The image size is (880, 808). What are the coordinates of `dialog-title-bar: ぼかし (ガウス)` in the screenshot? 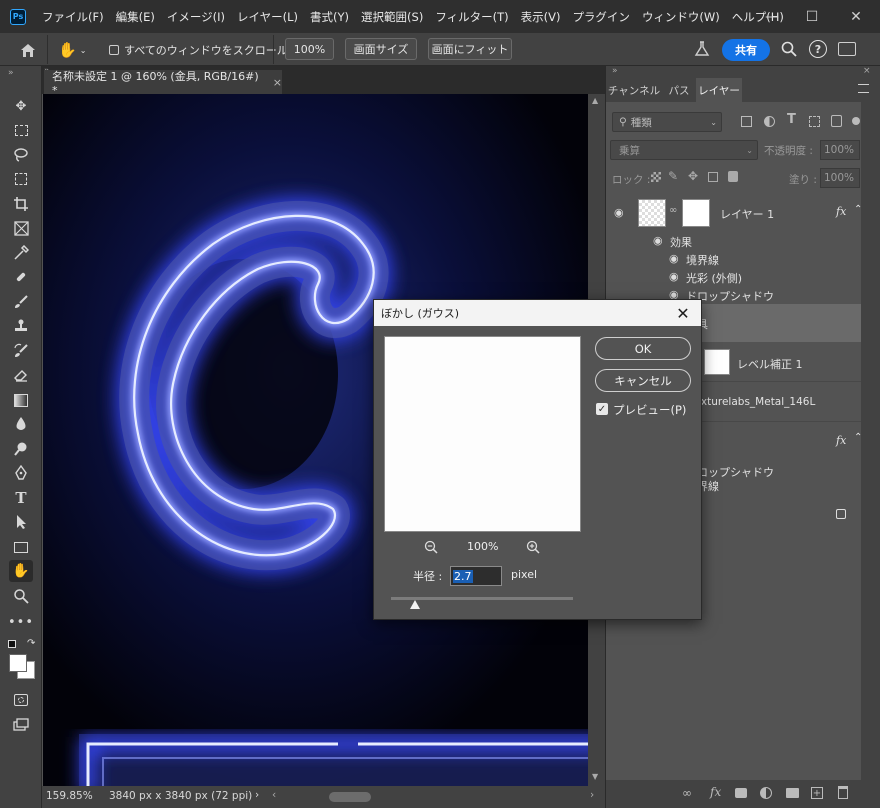 It's located at (537, 313).